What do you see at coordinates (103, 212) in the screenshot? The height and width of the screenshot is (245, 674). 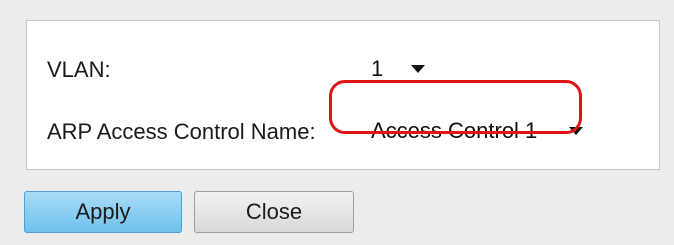 I see `apply-button: Apply` at bounding box center [103, 212].